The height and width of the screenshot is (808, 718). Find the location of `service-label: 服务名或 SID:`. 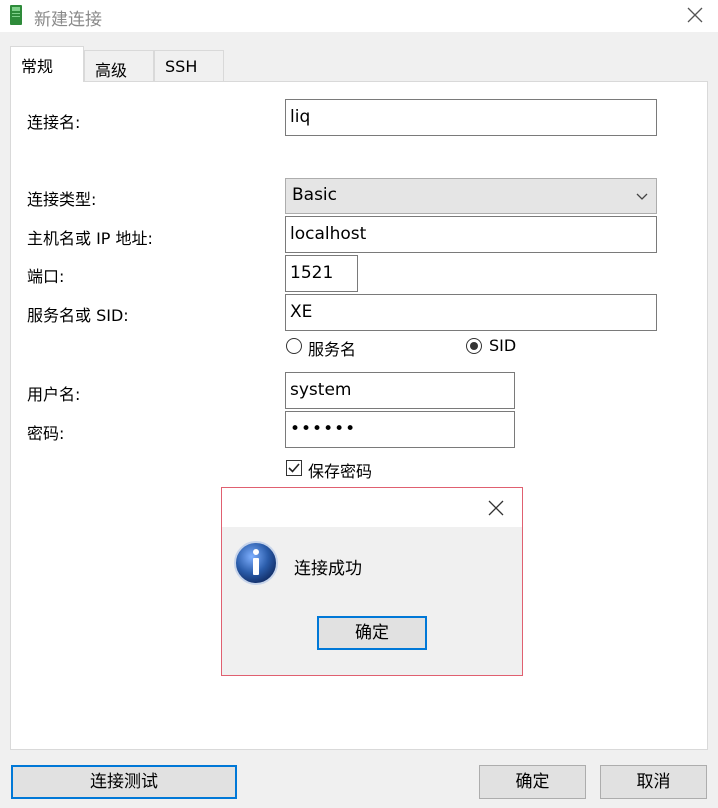

service-label: 服务名或 SID: is located at coordinates (78, 315).